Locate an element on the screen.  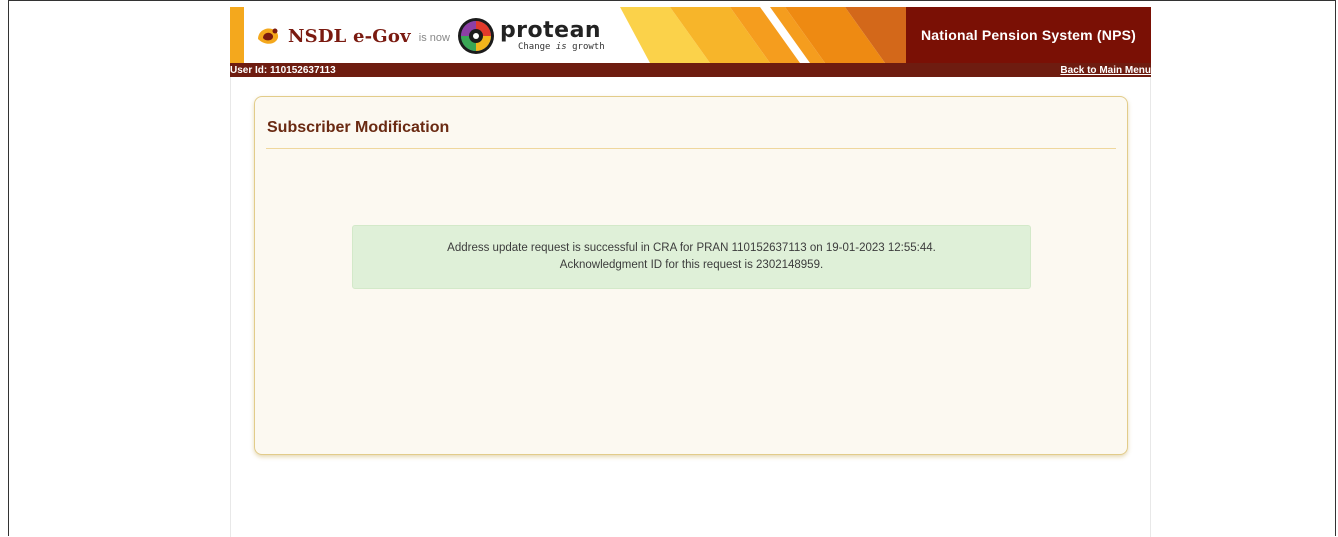
protean-brand-text: protean is located at coordinates (550, 30).